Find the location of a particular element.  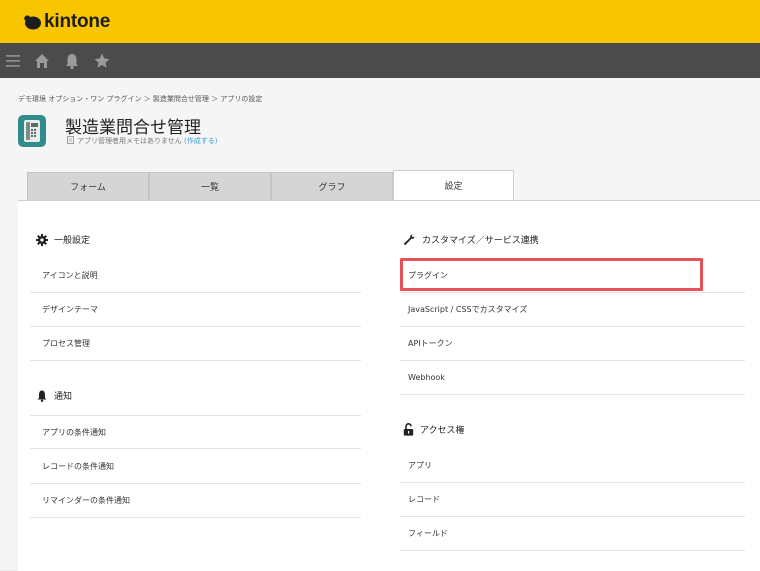

kintone-logo-icon is located at coordinates (32, 22).